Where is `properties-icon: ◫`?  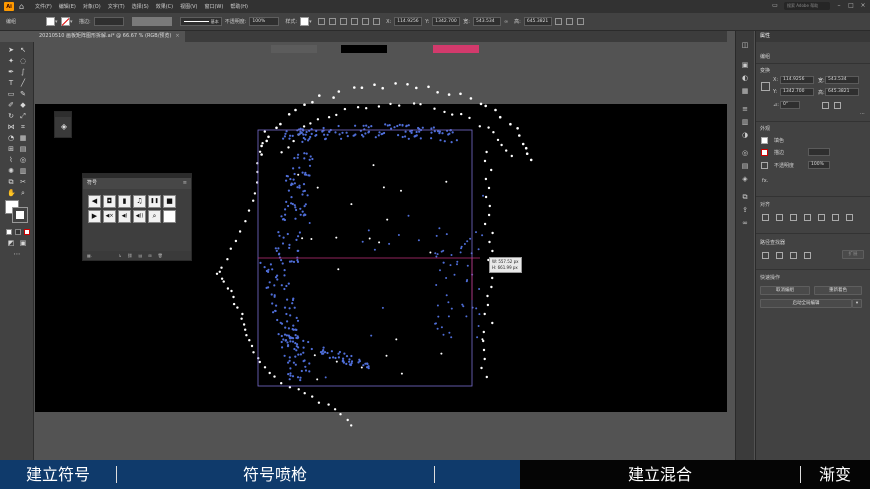 properties-icon: ◫ is located at coordinates (745, 45).